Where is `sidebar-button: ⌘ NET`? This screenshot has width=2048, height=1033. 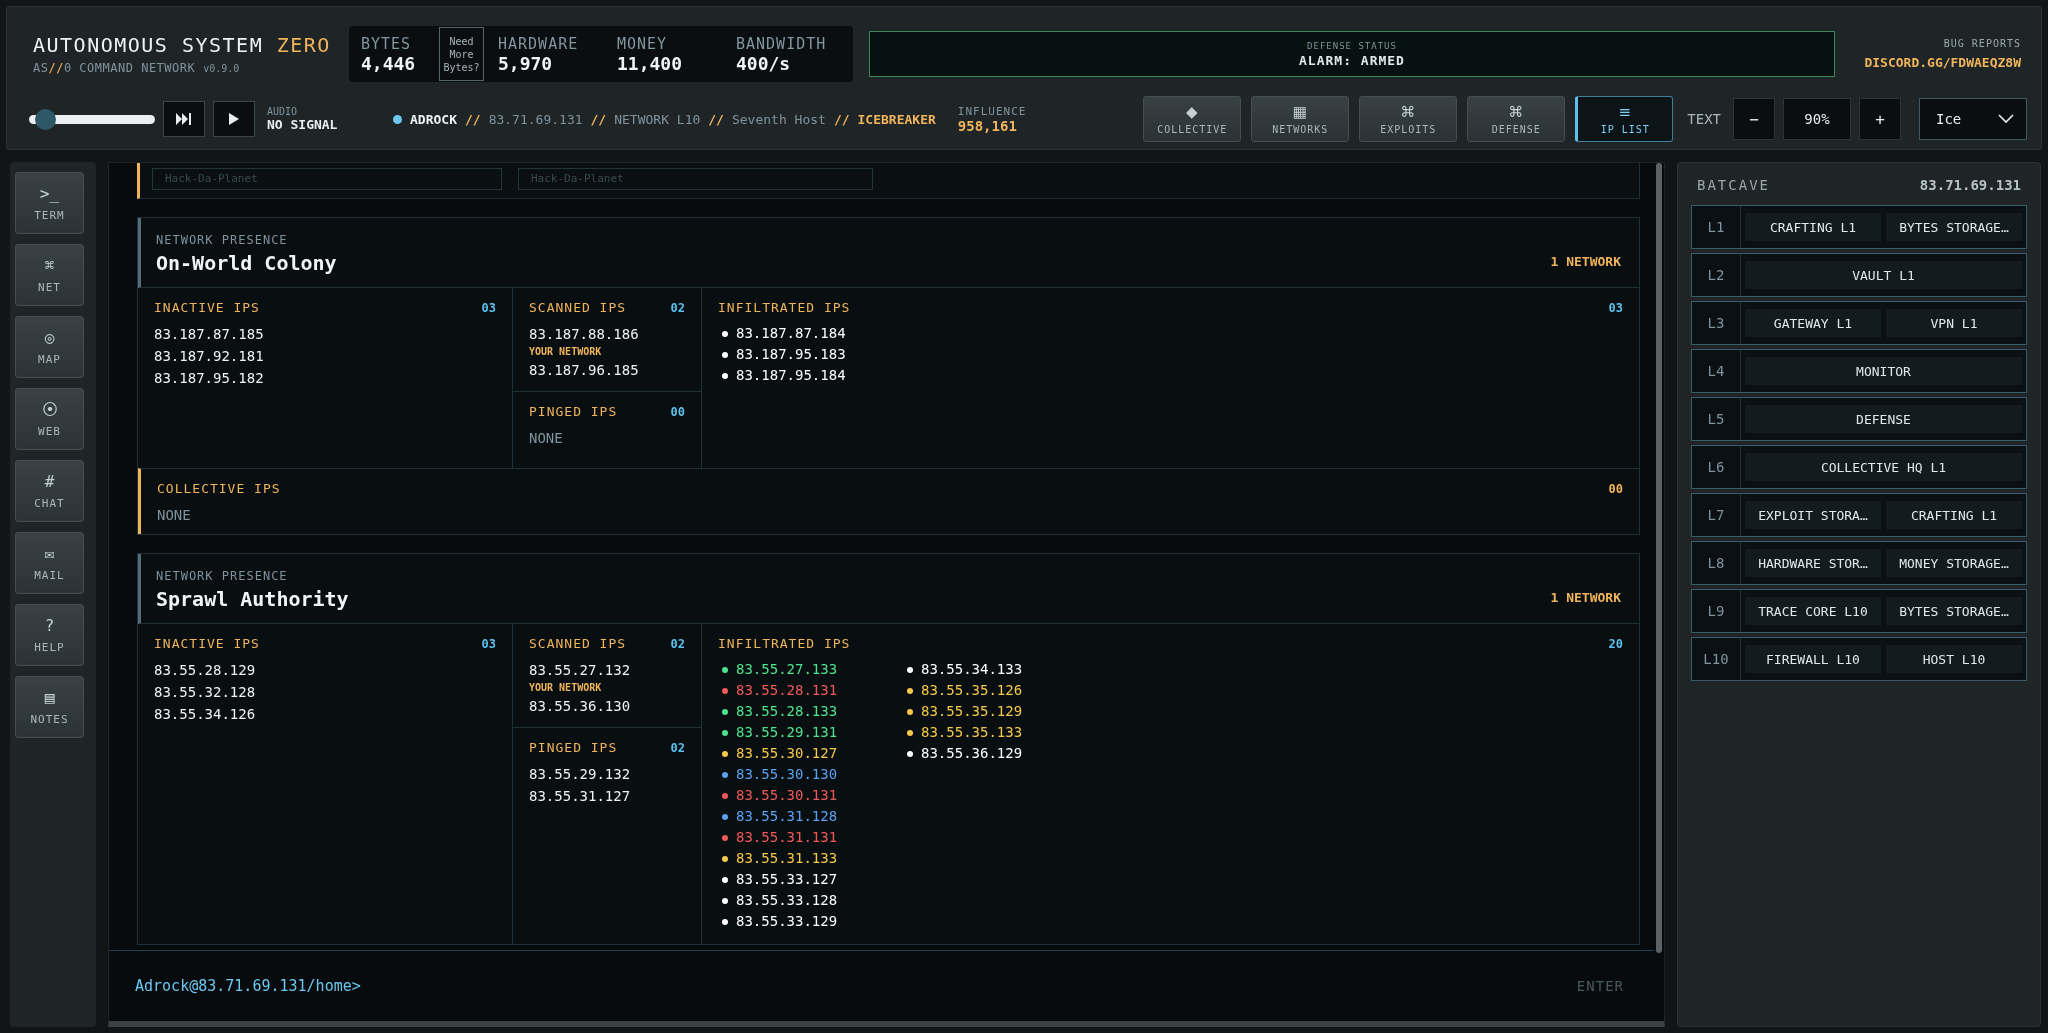 sidebar-button: ⌘ NET is located at coordinates (49, 275).